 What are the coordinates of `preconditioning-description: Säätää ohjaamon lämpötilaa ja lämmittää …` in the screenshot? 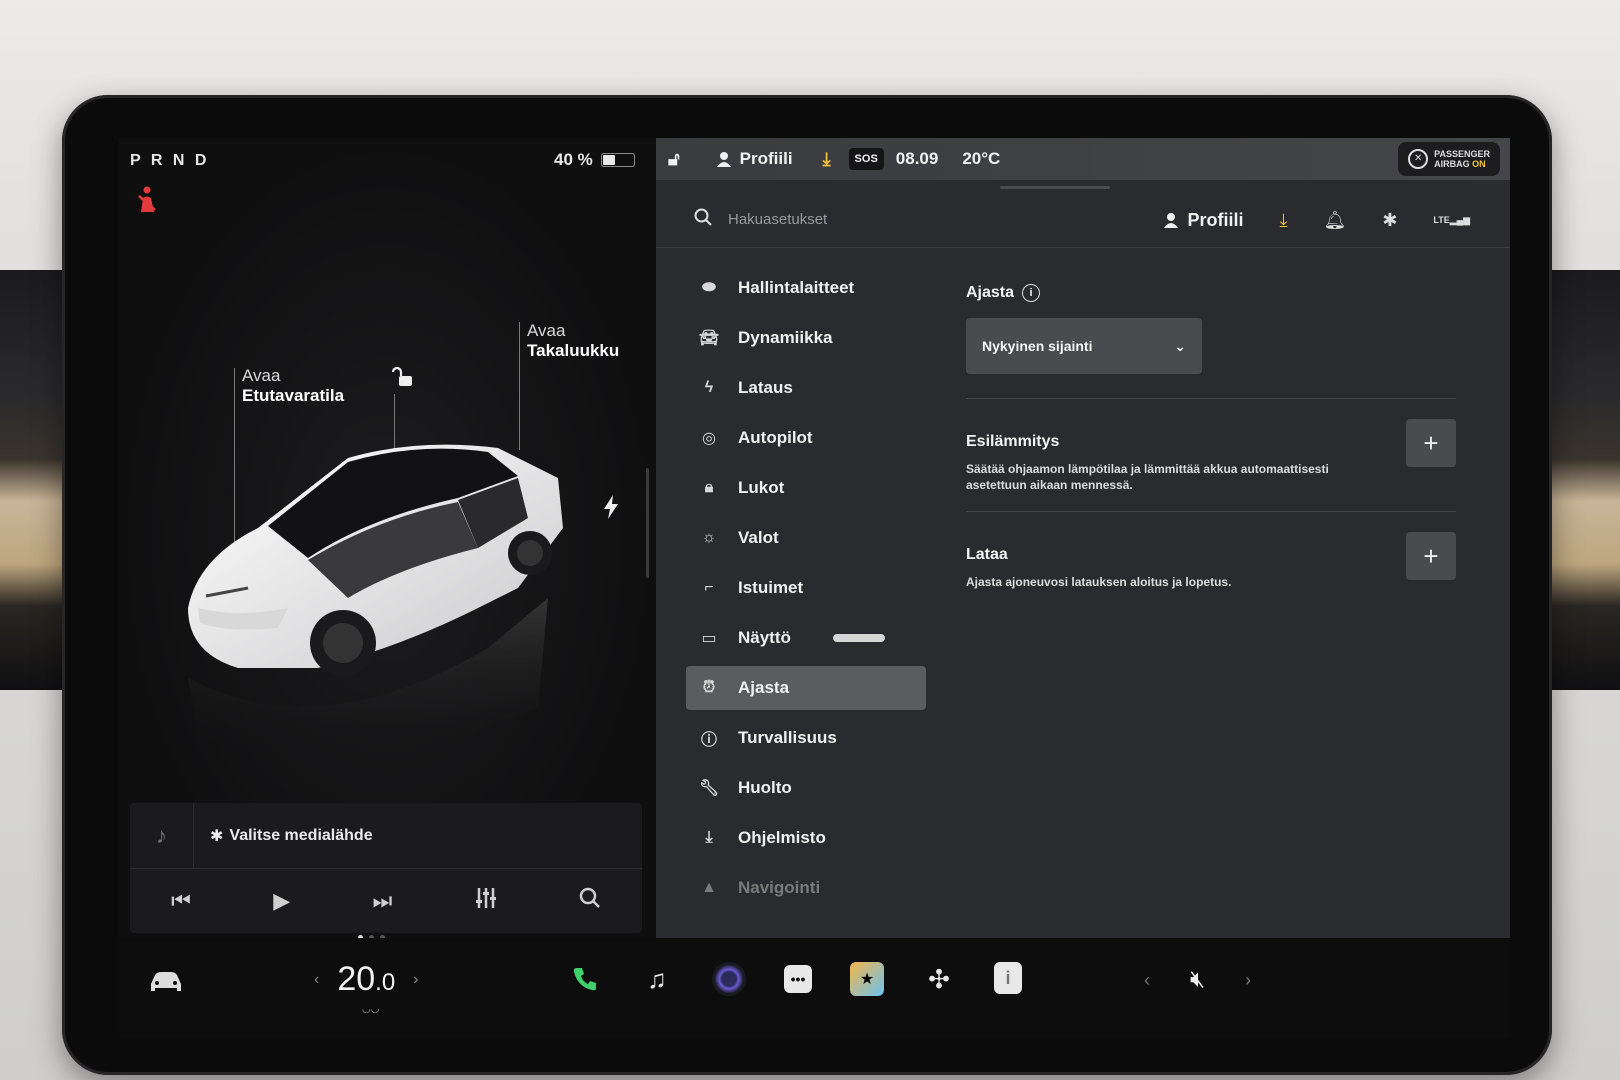 It's located at (1147, 477).